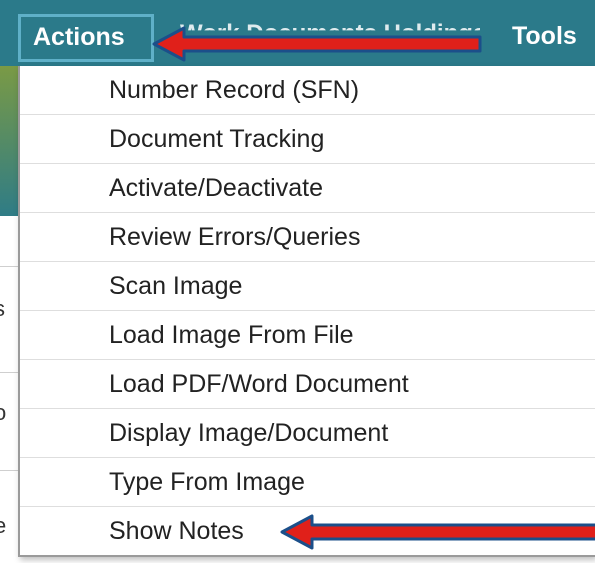 This screenshot has width=595, height=563. What do you see at coordinates (307, 286) in the screenshot?
I see `menu-item-scan-image: Scan Image` at bounding box center [307, 286].